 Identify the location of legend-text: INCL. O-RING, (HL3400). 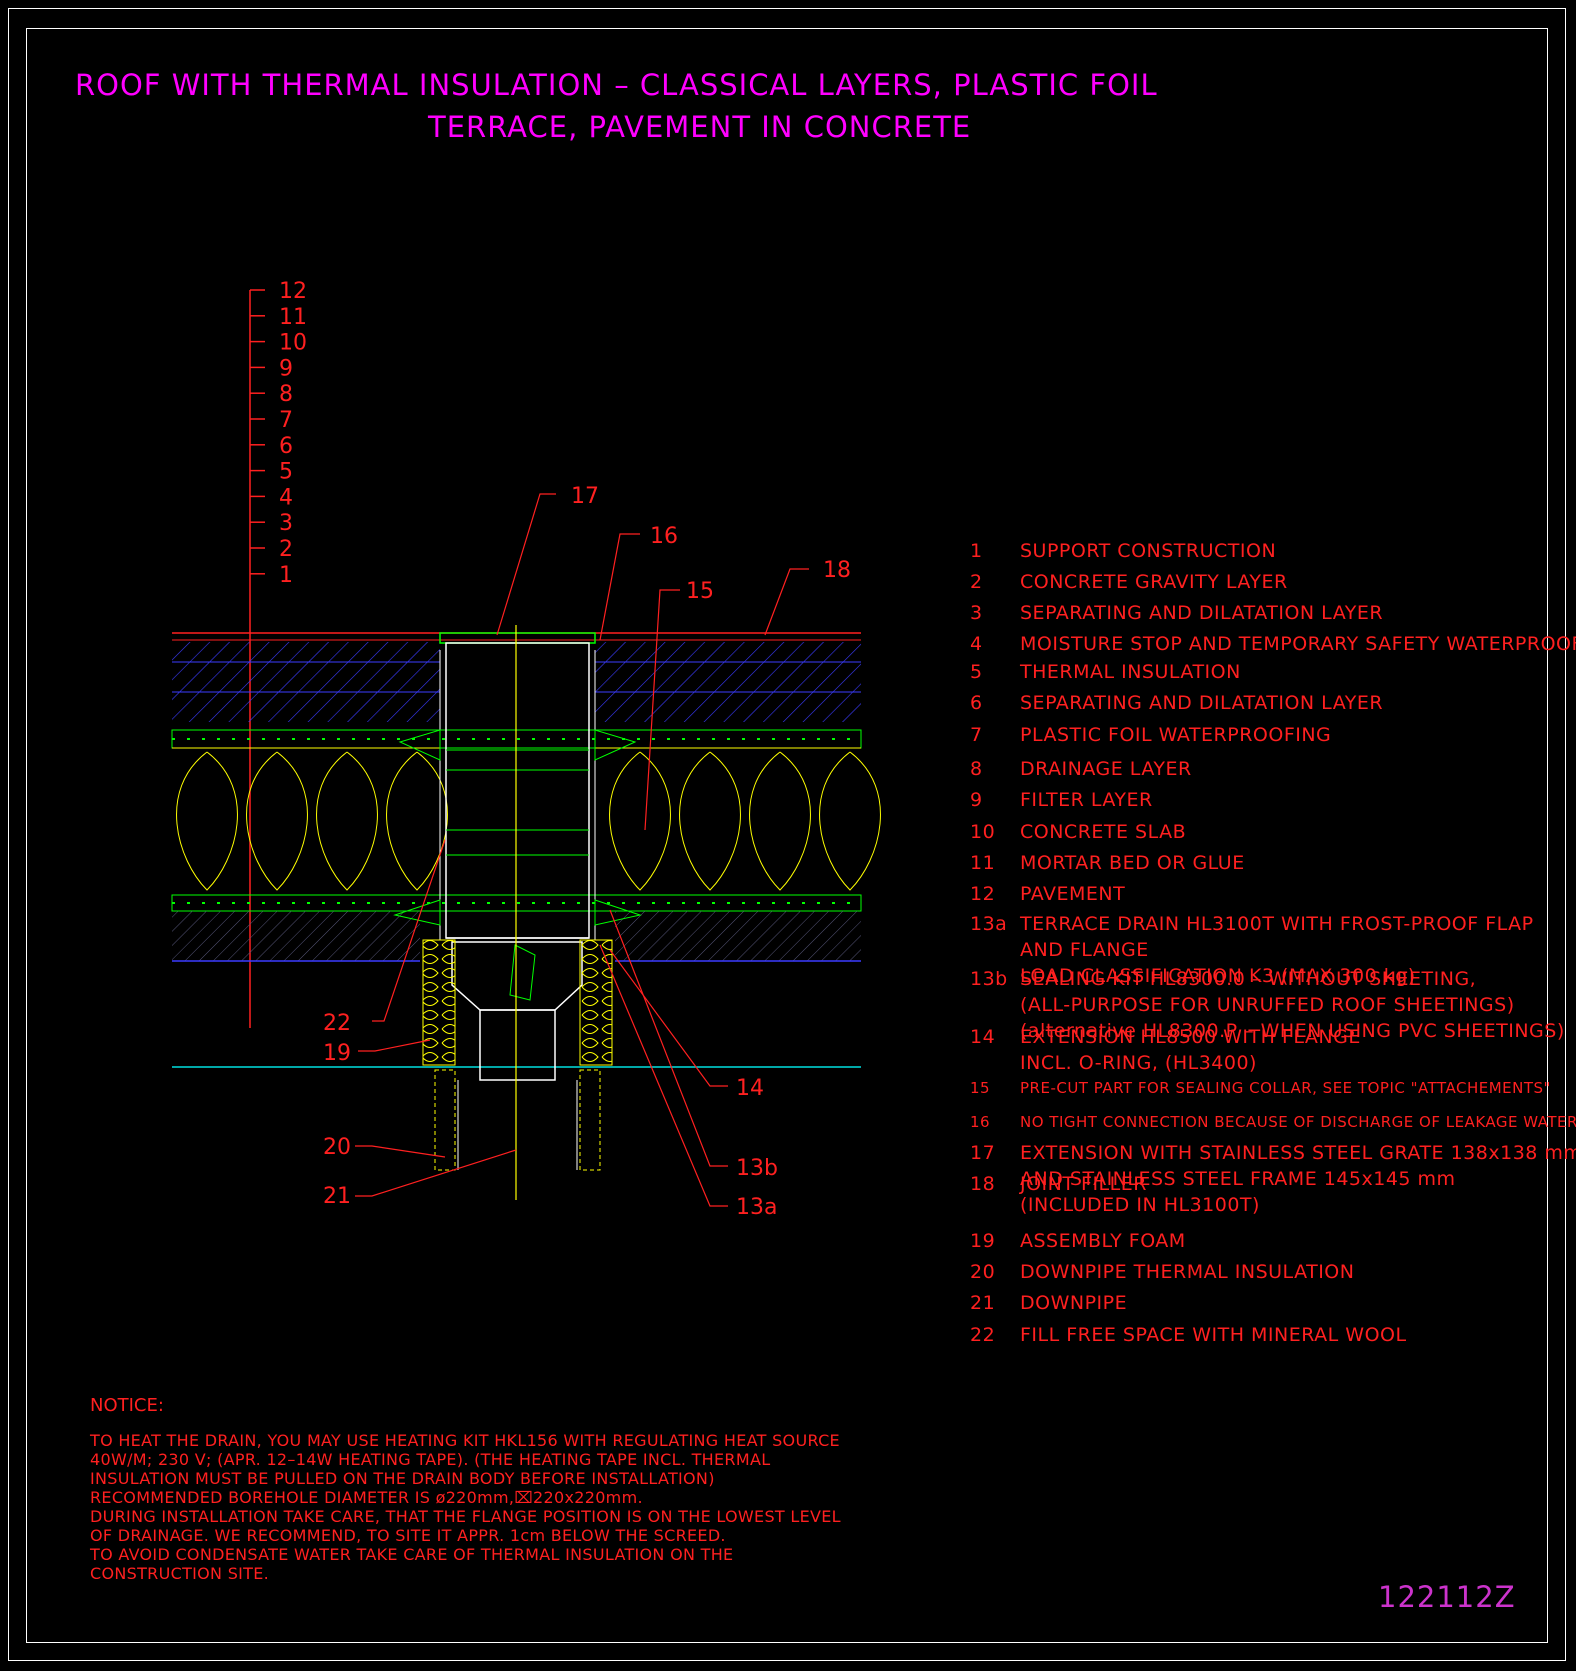
(1138, 1063).